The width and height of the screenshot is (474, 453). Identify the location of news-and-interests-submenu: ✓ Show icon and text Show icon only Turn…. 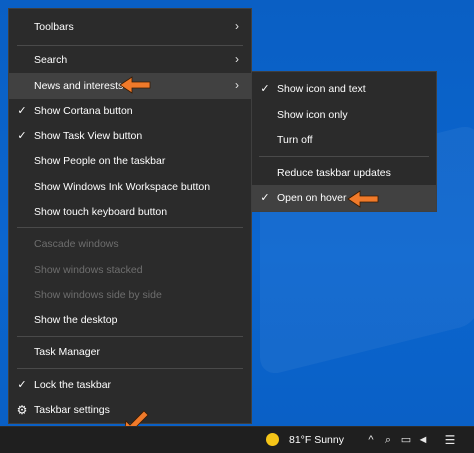
(344, 141).